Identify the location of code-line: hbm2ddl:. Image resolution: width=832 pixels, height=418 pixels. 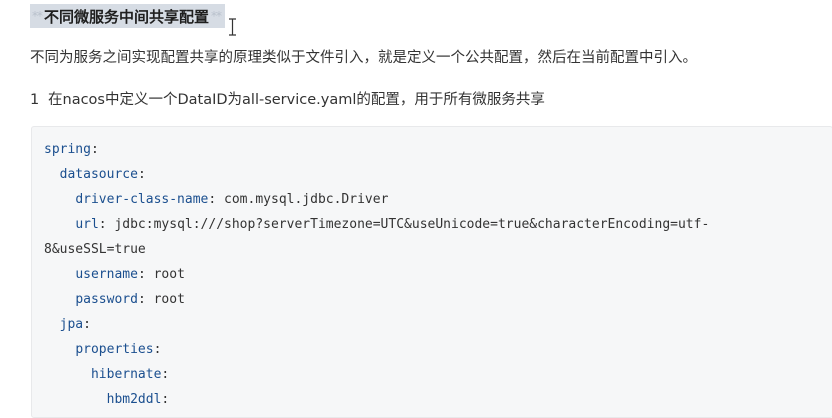
(376, 399).